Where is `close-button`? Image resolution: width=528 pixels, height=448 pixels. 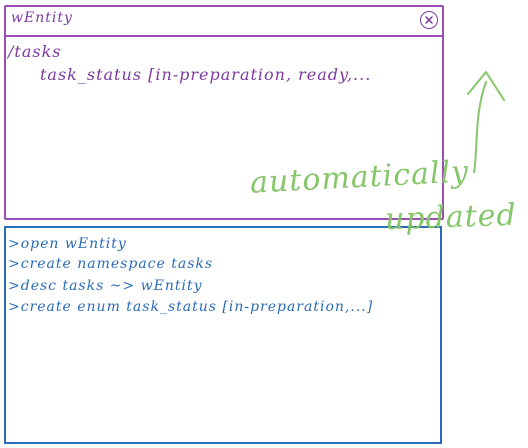 close-button is located at coordinates (429, 20).